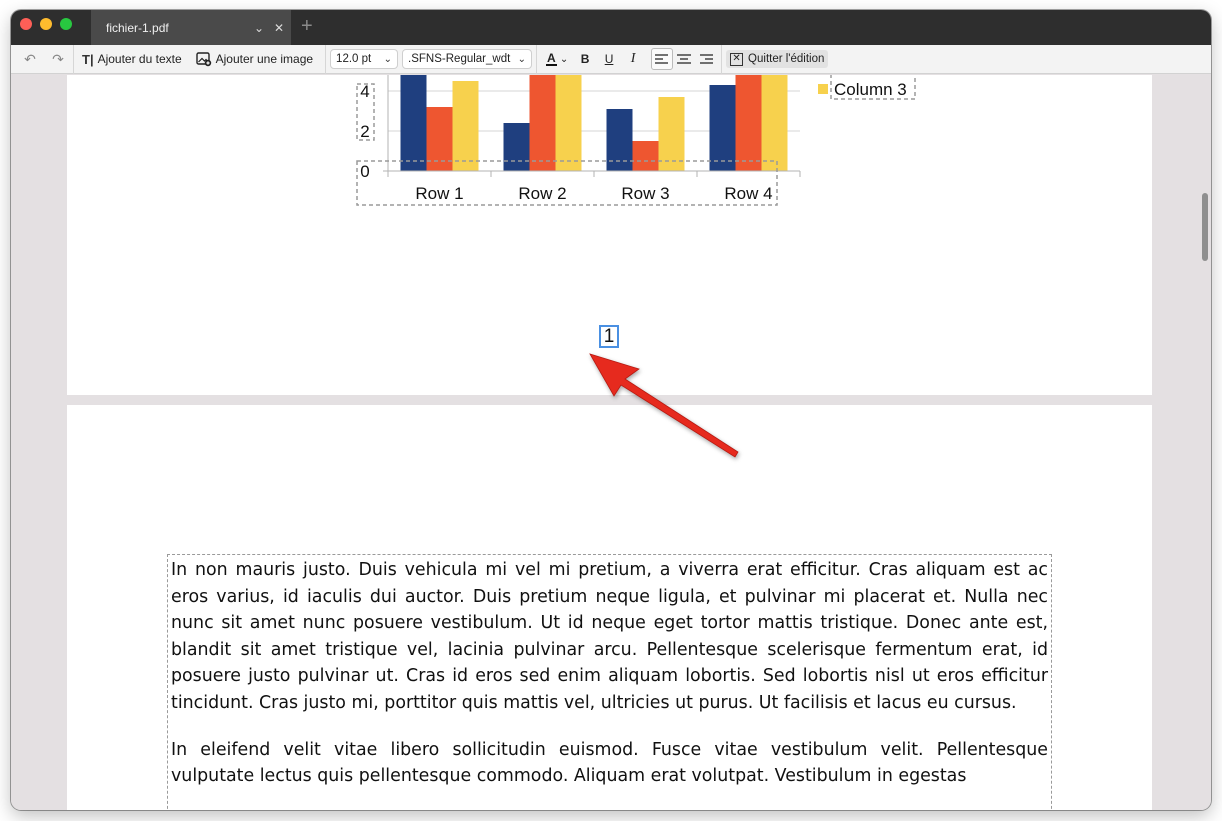 The height and width of the screenshot is (821, 1222). I want to click on align-right-button, so click(706, 59).